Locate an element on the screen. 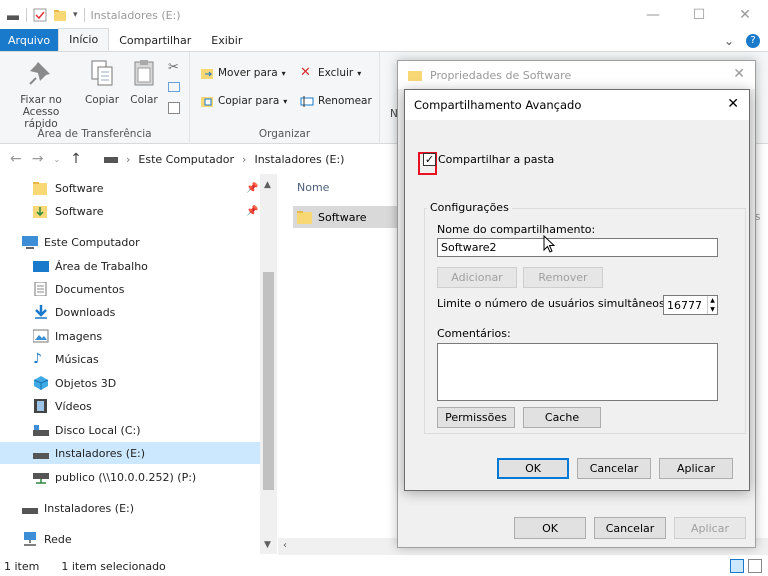 Image resolution: width=768 pixels, height=576 pixels. increment-icon: ▲ is located at coordinates (712, 300).